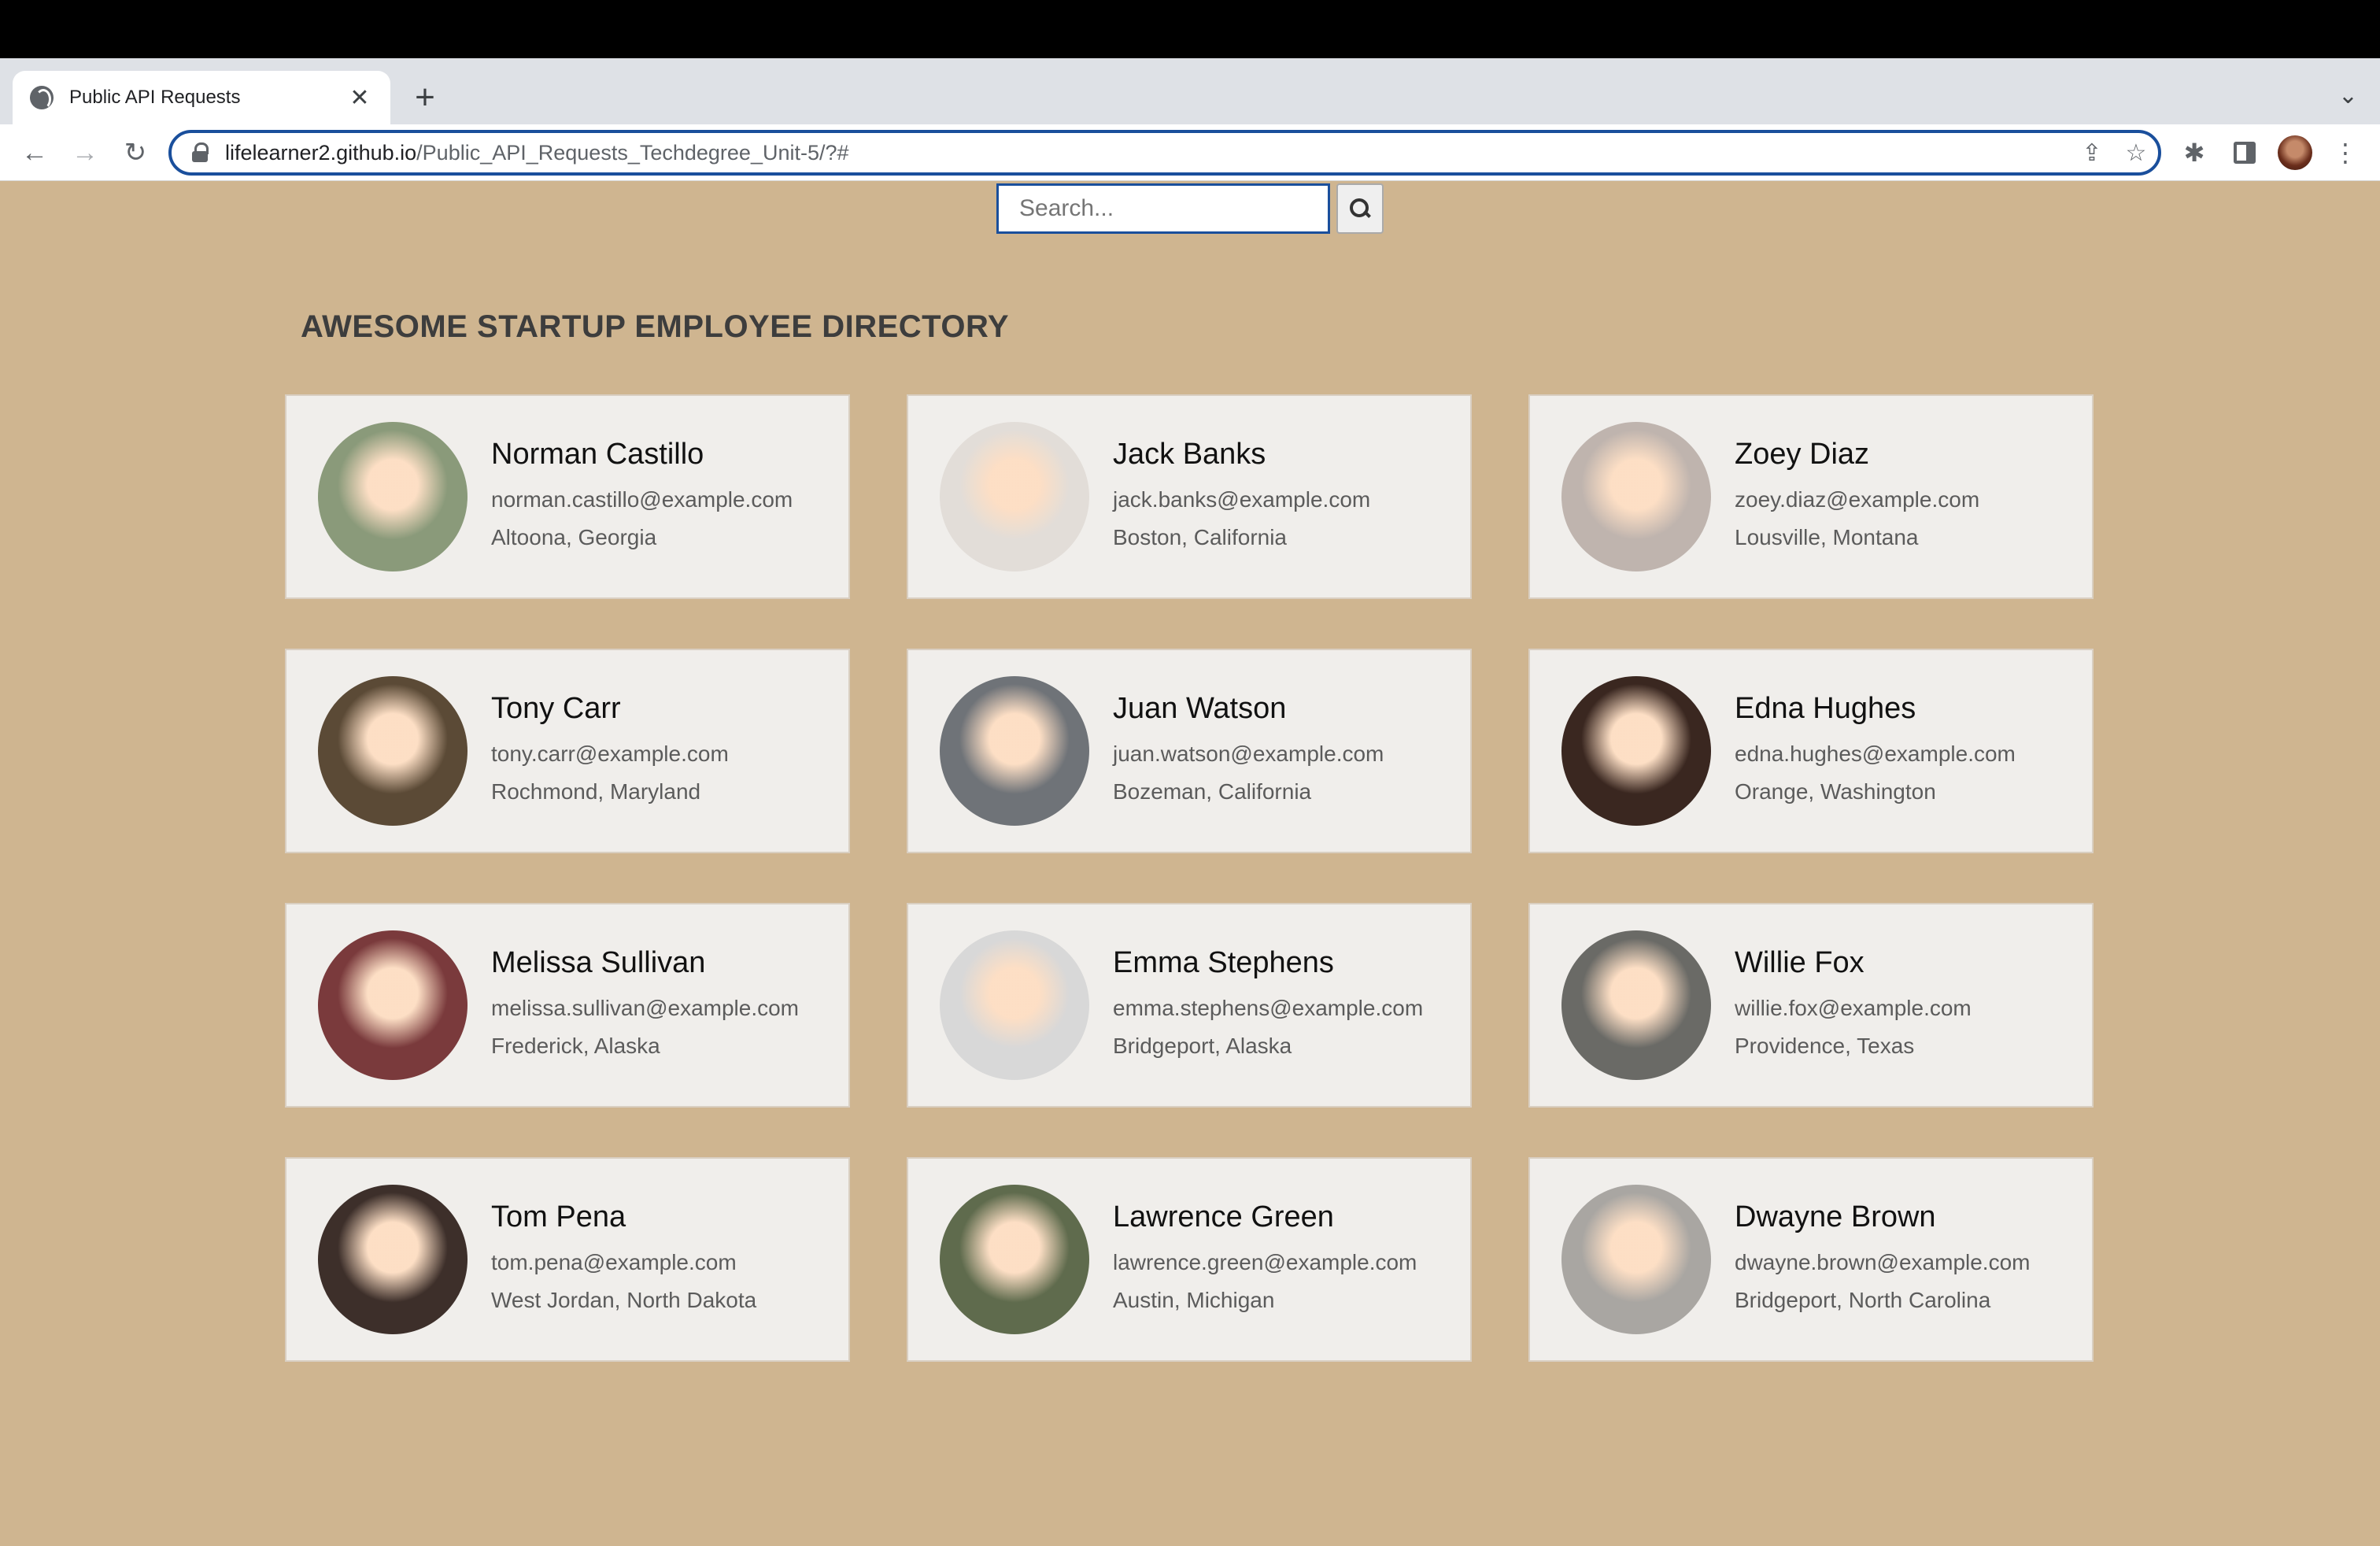 The height and width of the screenshot is (1546, 2380). What do you see at coordinates (1827, 536) in the screenshot?
I see `employee-location: Lousville, Montana` at bounding box center [1827, 536].